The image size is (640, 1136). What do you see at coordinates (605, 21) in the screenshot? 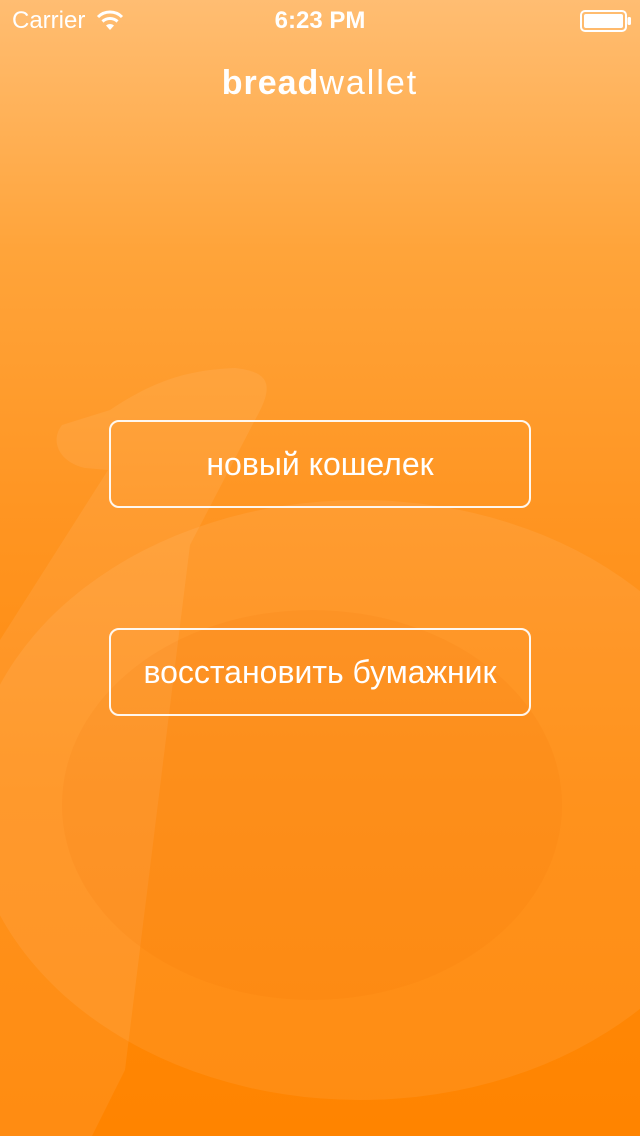
I see `battery-icon` at bounding box center [605, 21].